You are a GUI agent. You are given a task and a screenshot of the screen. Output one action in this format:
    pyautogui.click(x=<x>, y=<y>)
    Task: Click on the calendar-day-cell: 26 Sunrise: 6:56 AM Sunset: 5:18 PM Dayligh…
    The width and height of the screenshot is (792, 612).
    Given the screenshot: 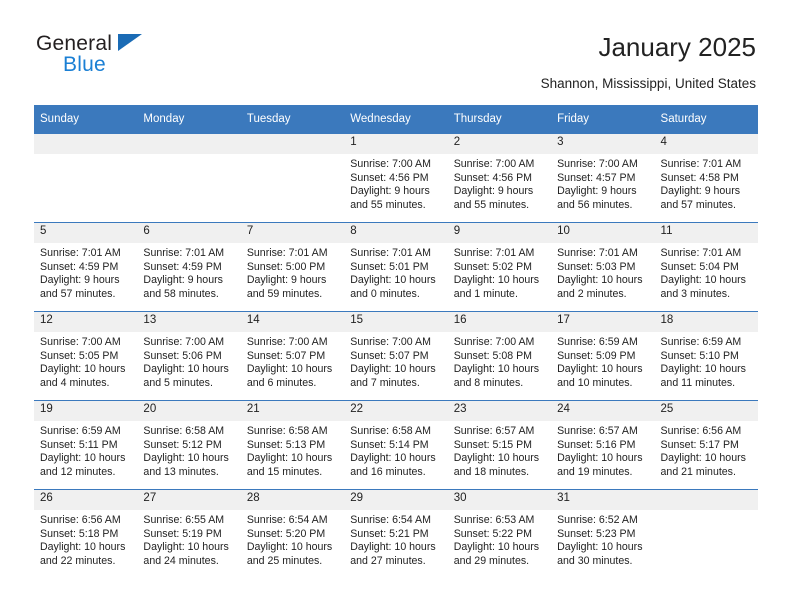 What is the action you would take?
    pyautogui.click(x=86, y=533)
    